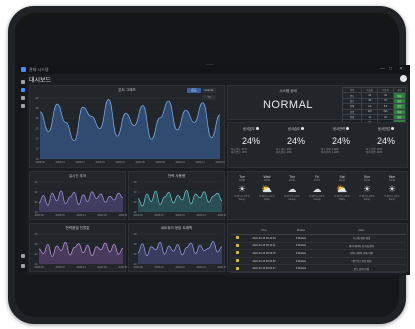  I want to click on x-tick-label: 10/09 17, so click(200, 162).